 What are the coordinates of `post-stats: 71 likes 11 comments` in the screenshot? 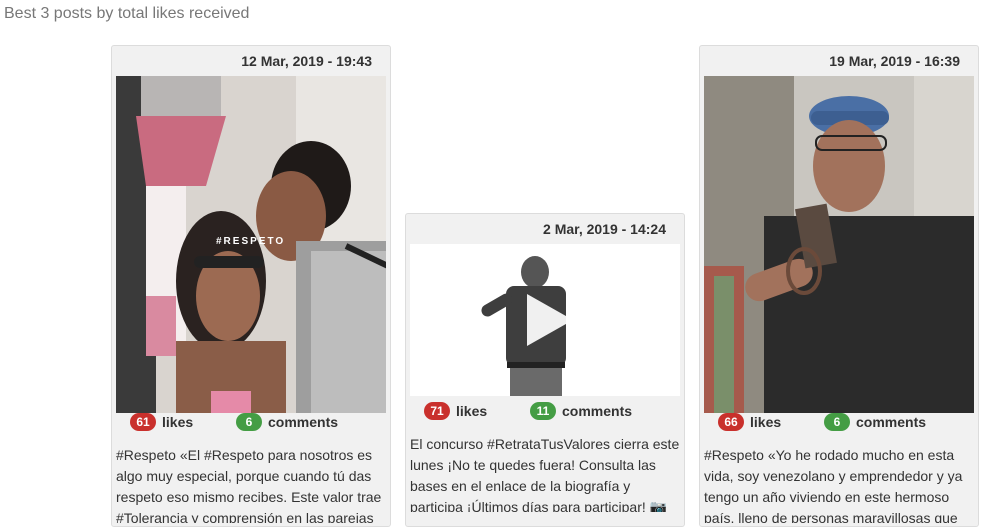 It's located at (545, 411).